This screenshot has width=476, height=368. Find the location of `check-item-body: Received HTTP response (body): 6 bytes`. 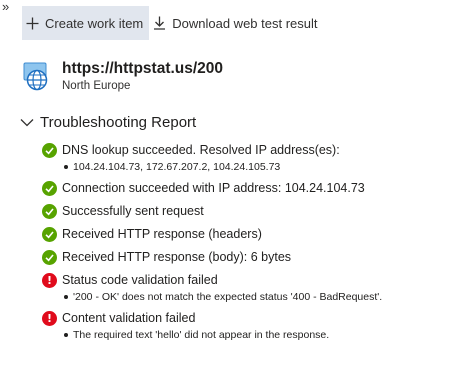

check-item-body: Received HTTP response (body): 6 bytes is located at coordinates (257, 257).